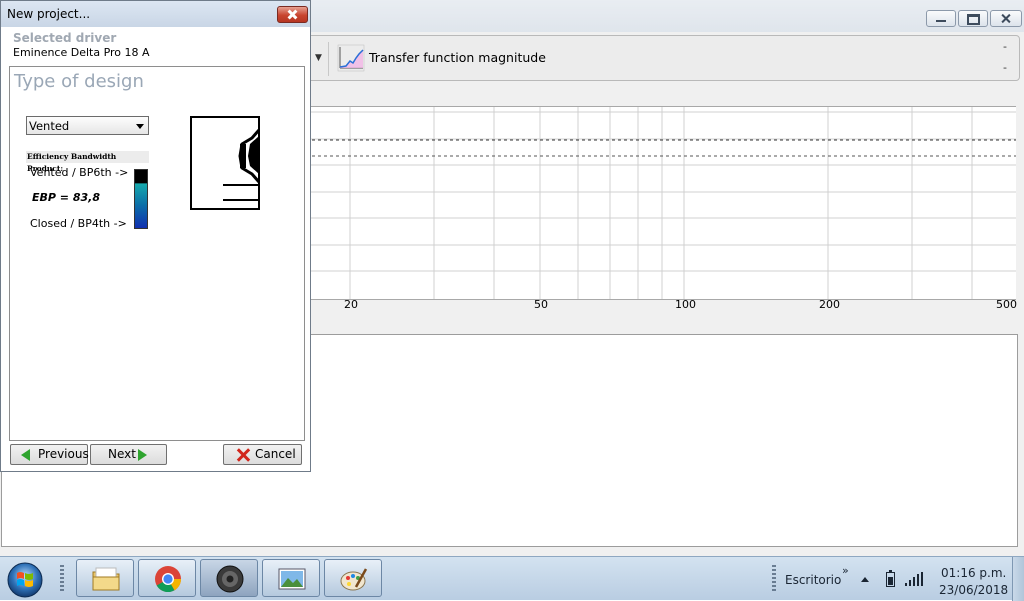 The image size is (1024, 601). Describe the element at coordinates (141, 199) in the screenshot. I see `ebp-gradient-bar` at that location.